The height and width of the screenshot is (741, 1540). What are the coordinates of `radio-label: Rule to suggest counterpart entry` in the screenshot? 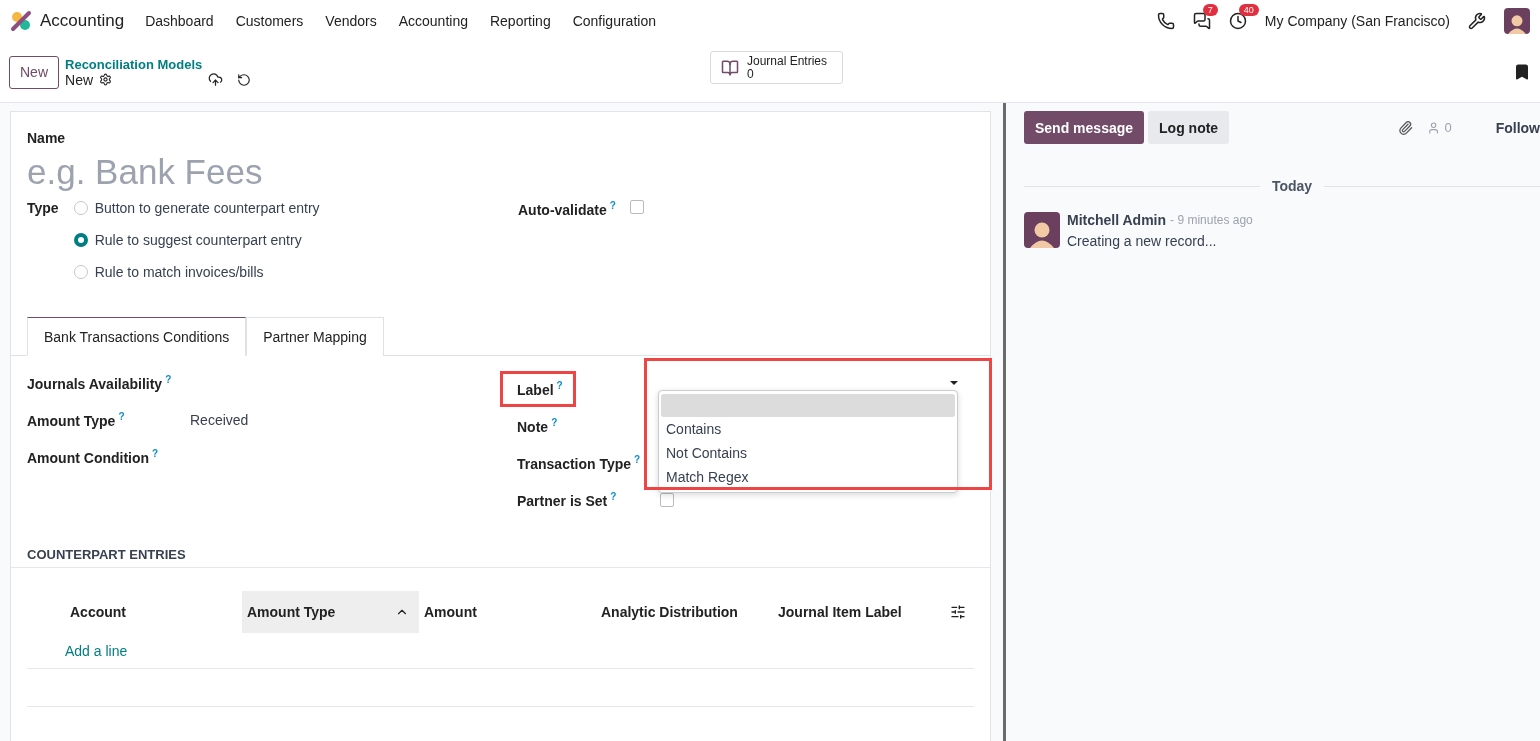 It's located at (198, 240).